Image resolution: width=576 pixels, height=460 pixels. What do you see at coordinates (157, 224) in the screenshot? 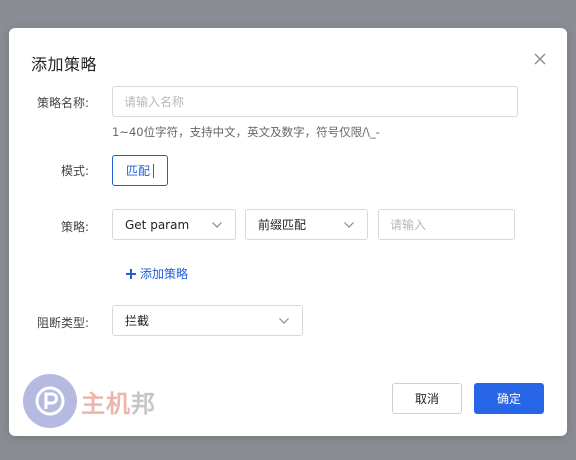
I see `strategy-param-value: Get param` at bounding box center [157, 224].